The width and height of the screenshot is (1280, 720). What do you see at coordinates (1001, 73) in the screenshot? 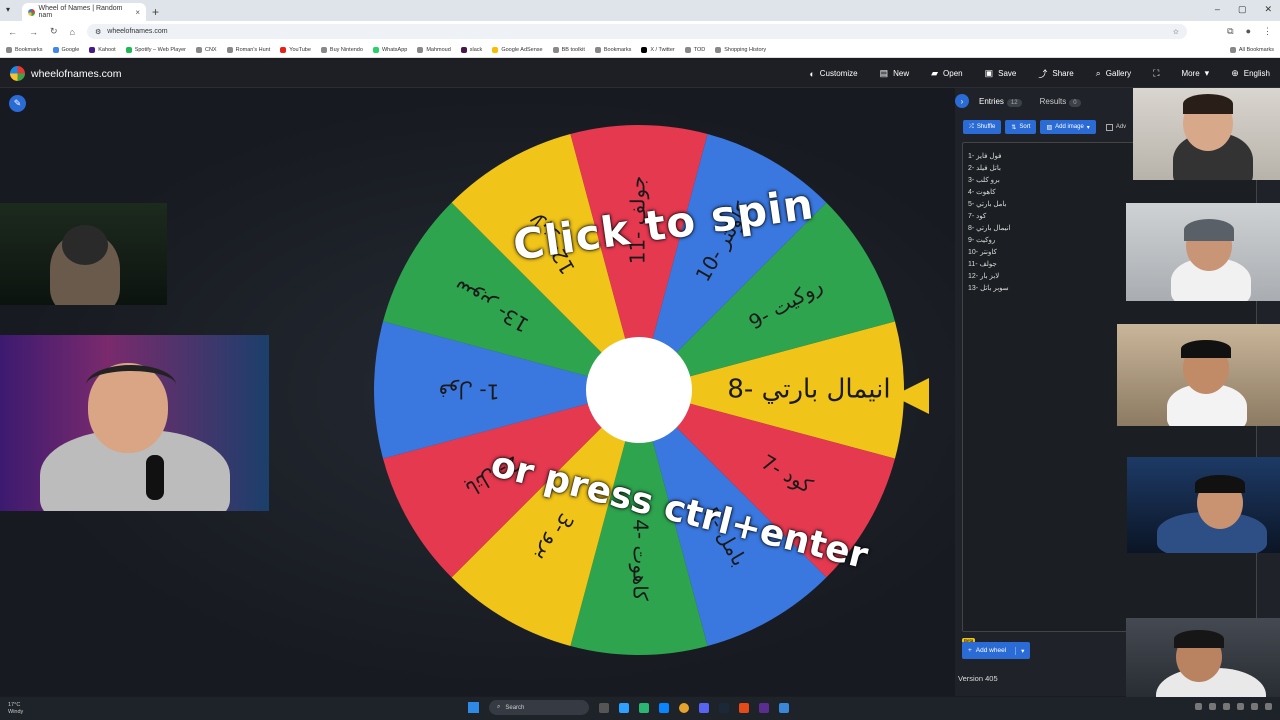
I see `save-button: ▣ Save` at bounding box center [1001, 73].